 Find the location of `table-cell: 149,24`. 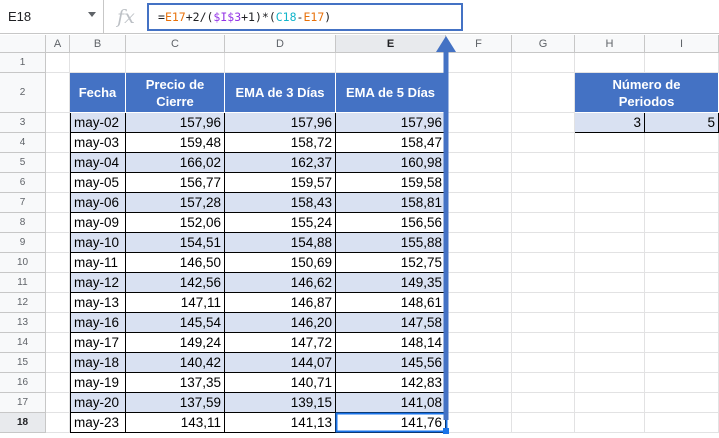

table-cell: 149,24 is located at coordinates (175, 343).